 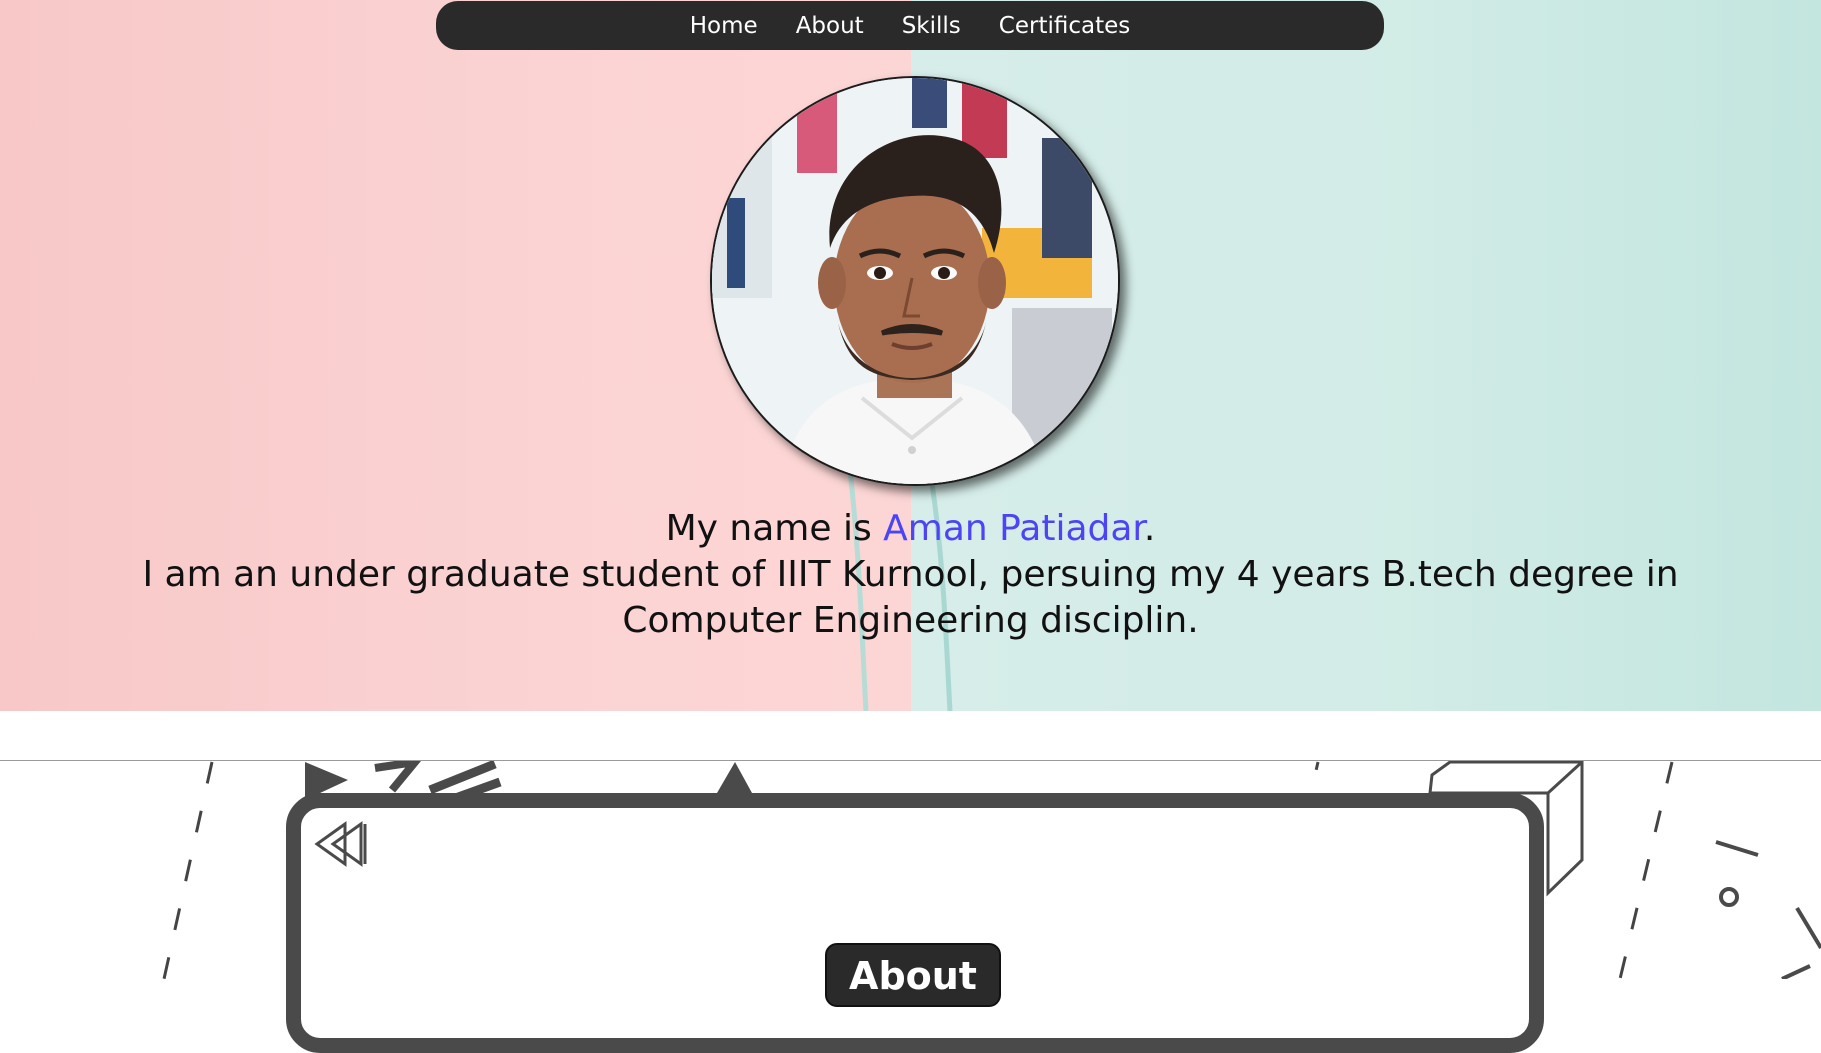 What do you see at coordinates (913, 975) in the screenshot?
I see `about-section-title: About` at bounding box center [913, 975].